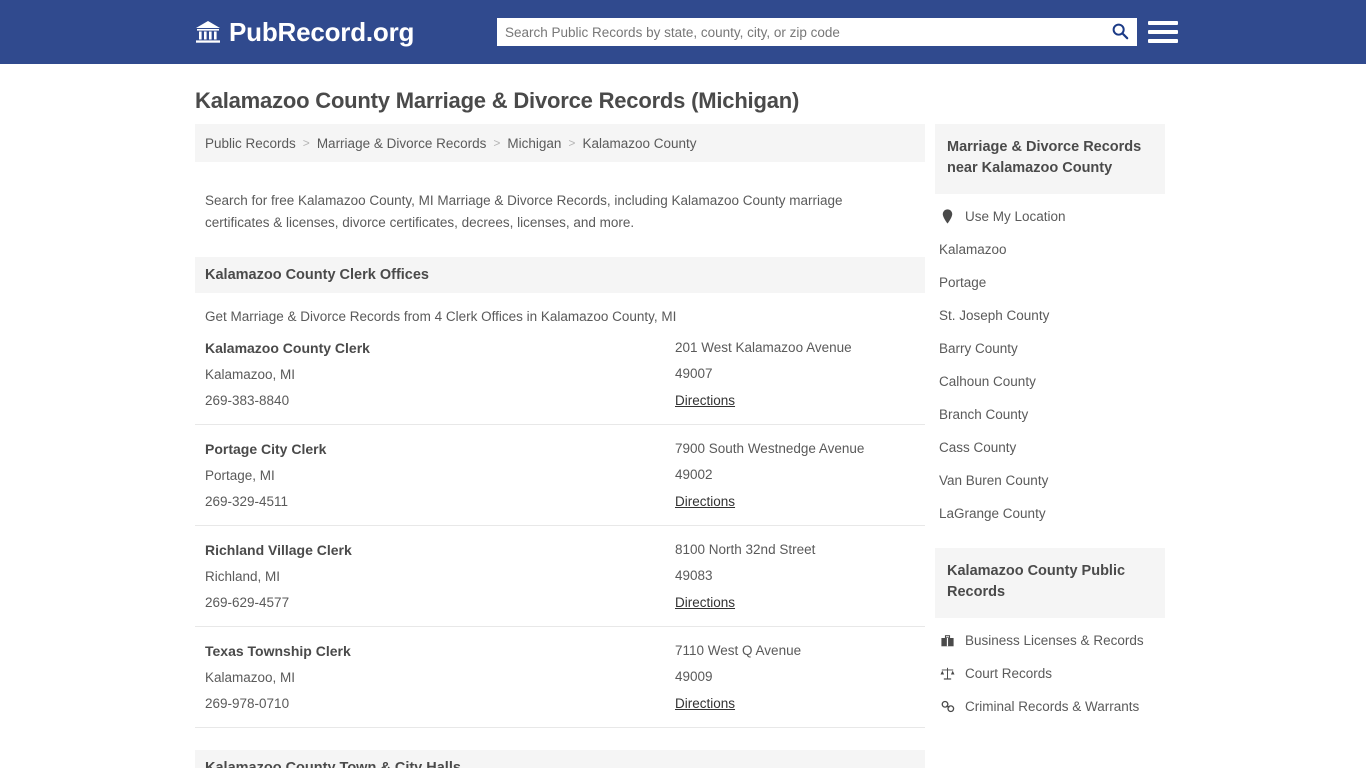  Describe the element at coordinates (1050, 249) in the screenshot. I see `sidebar-item-kalamazoo: Kalamazoo` at that location.